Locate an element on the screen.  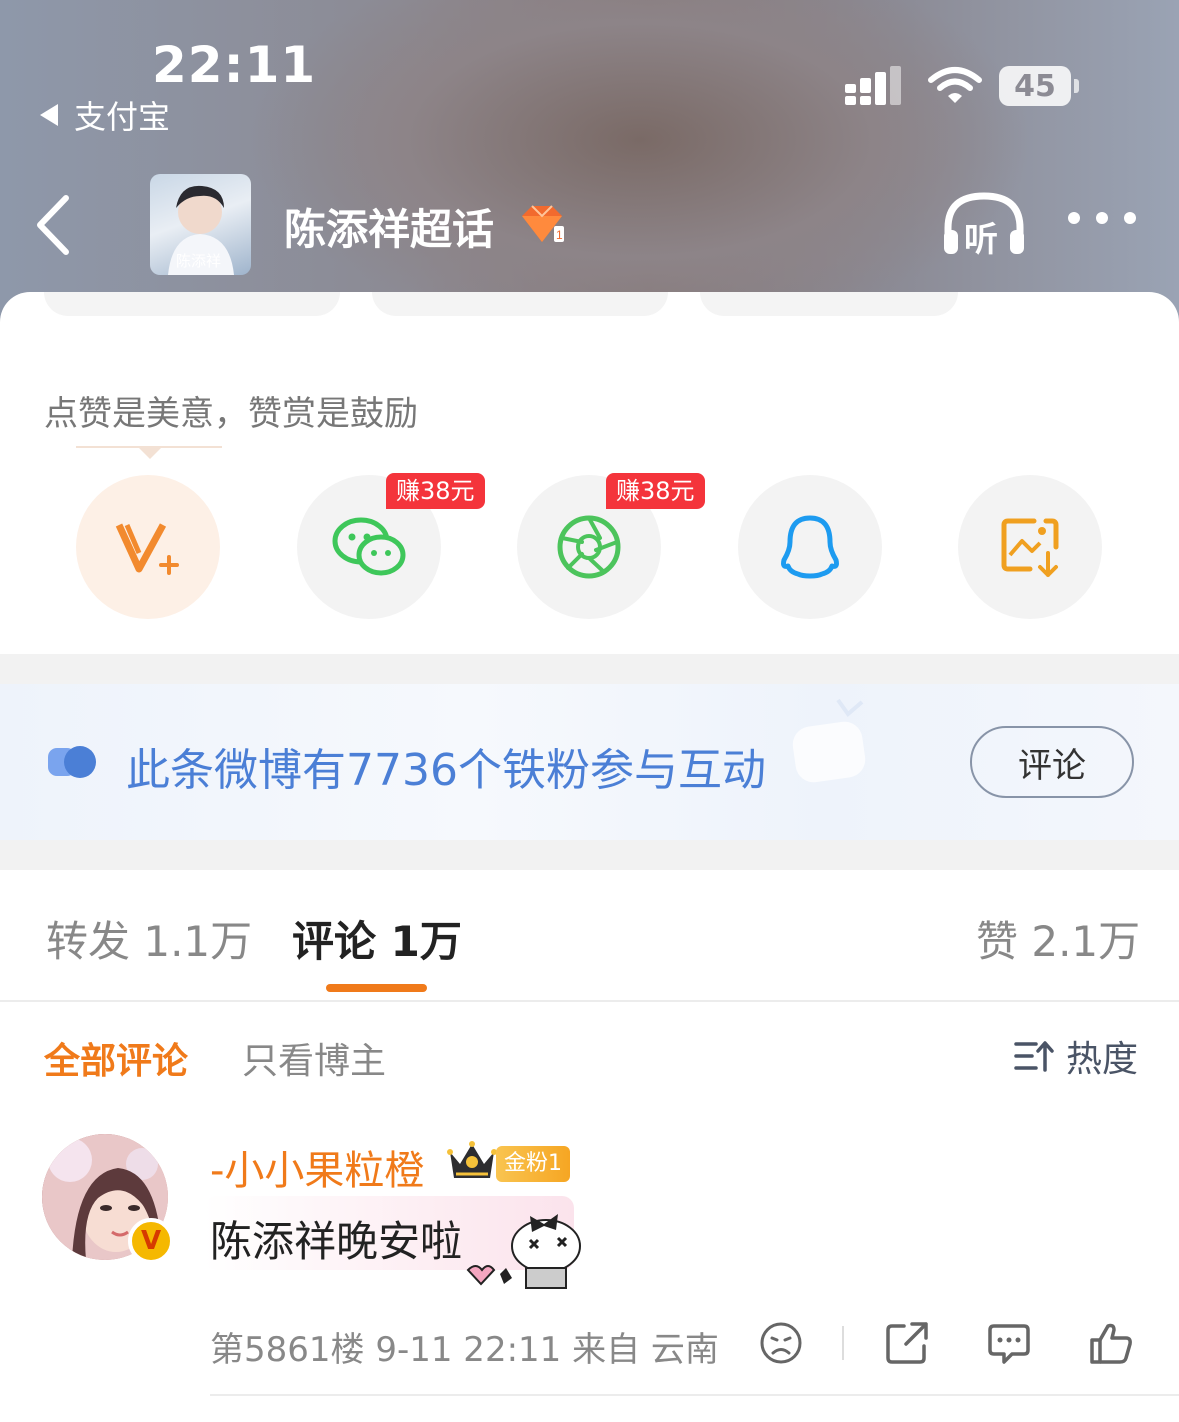
v-plus-share-button is located at coordinates (148, 547).